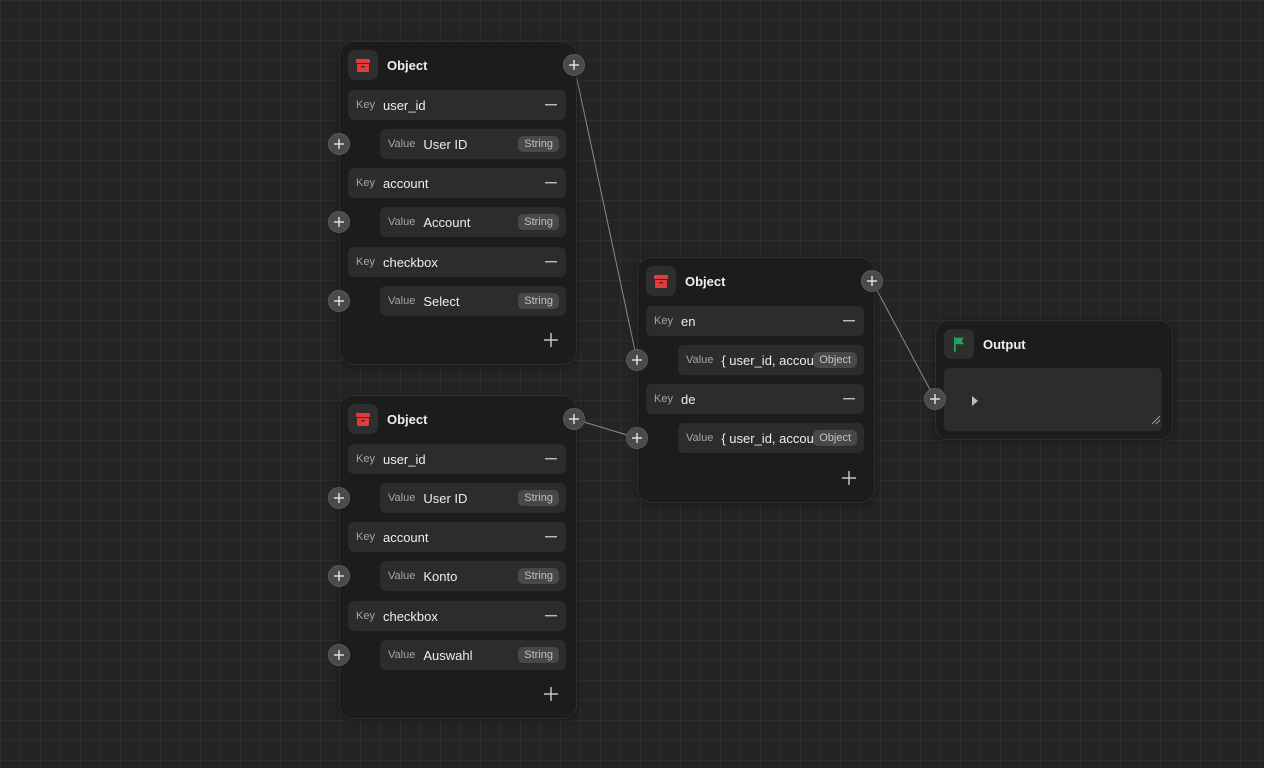 The height and width of the screenshot is (768, 1264). I want to click on value-row-account: Value Account String, so click(473, 222).